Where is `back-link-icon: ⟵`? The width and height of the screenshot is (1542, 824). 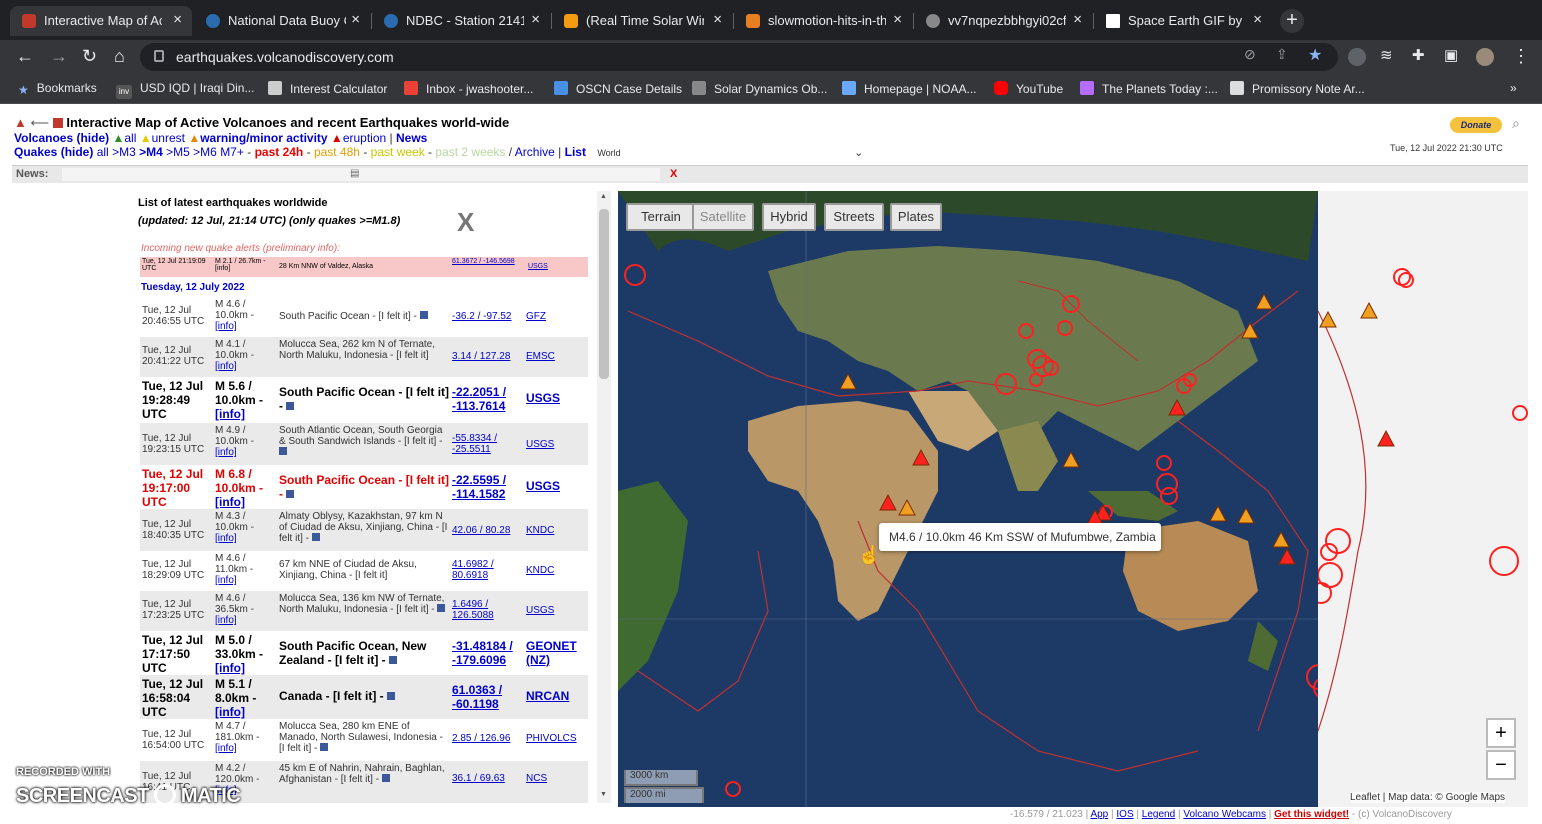 back-link-icon: ⟵ is located at coordinates (40, 122).